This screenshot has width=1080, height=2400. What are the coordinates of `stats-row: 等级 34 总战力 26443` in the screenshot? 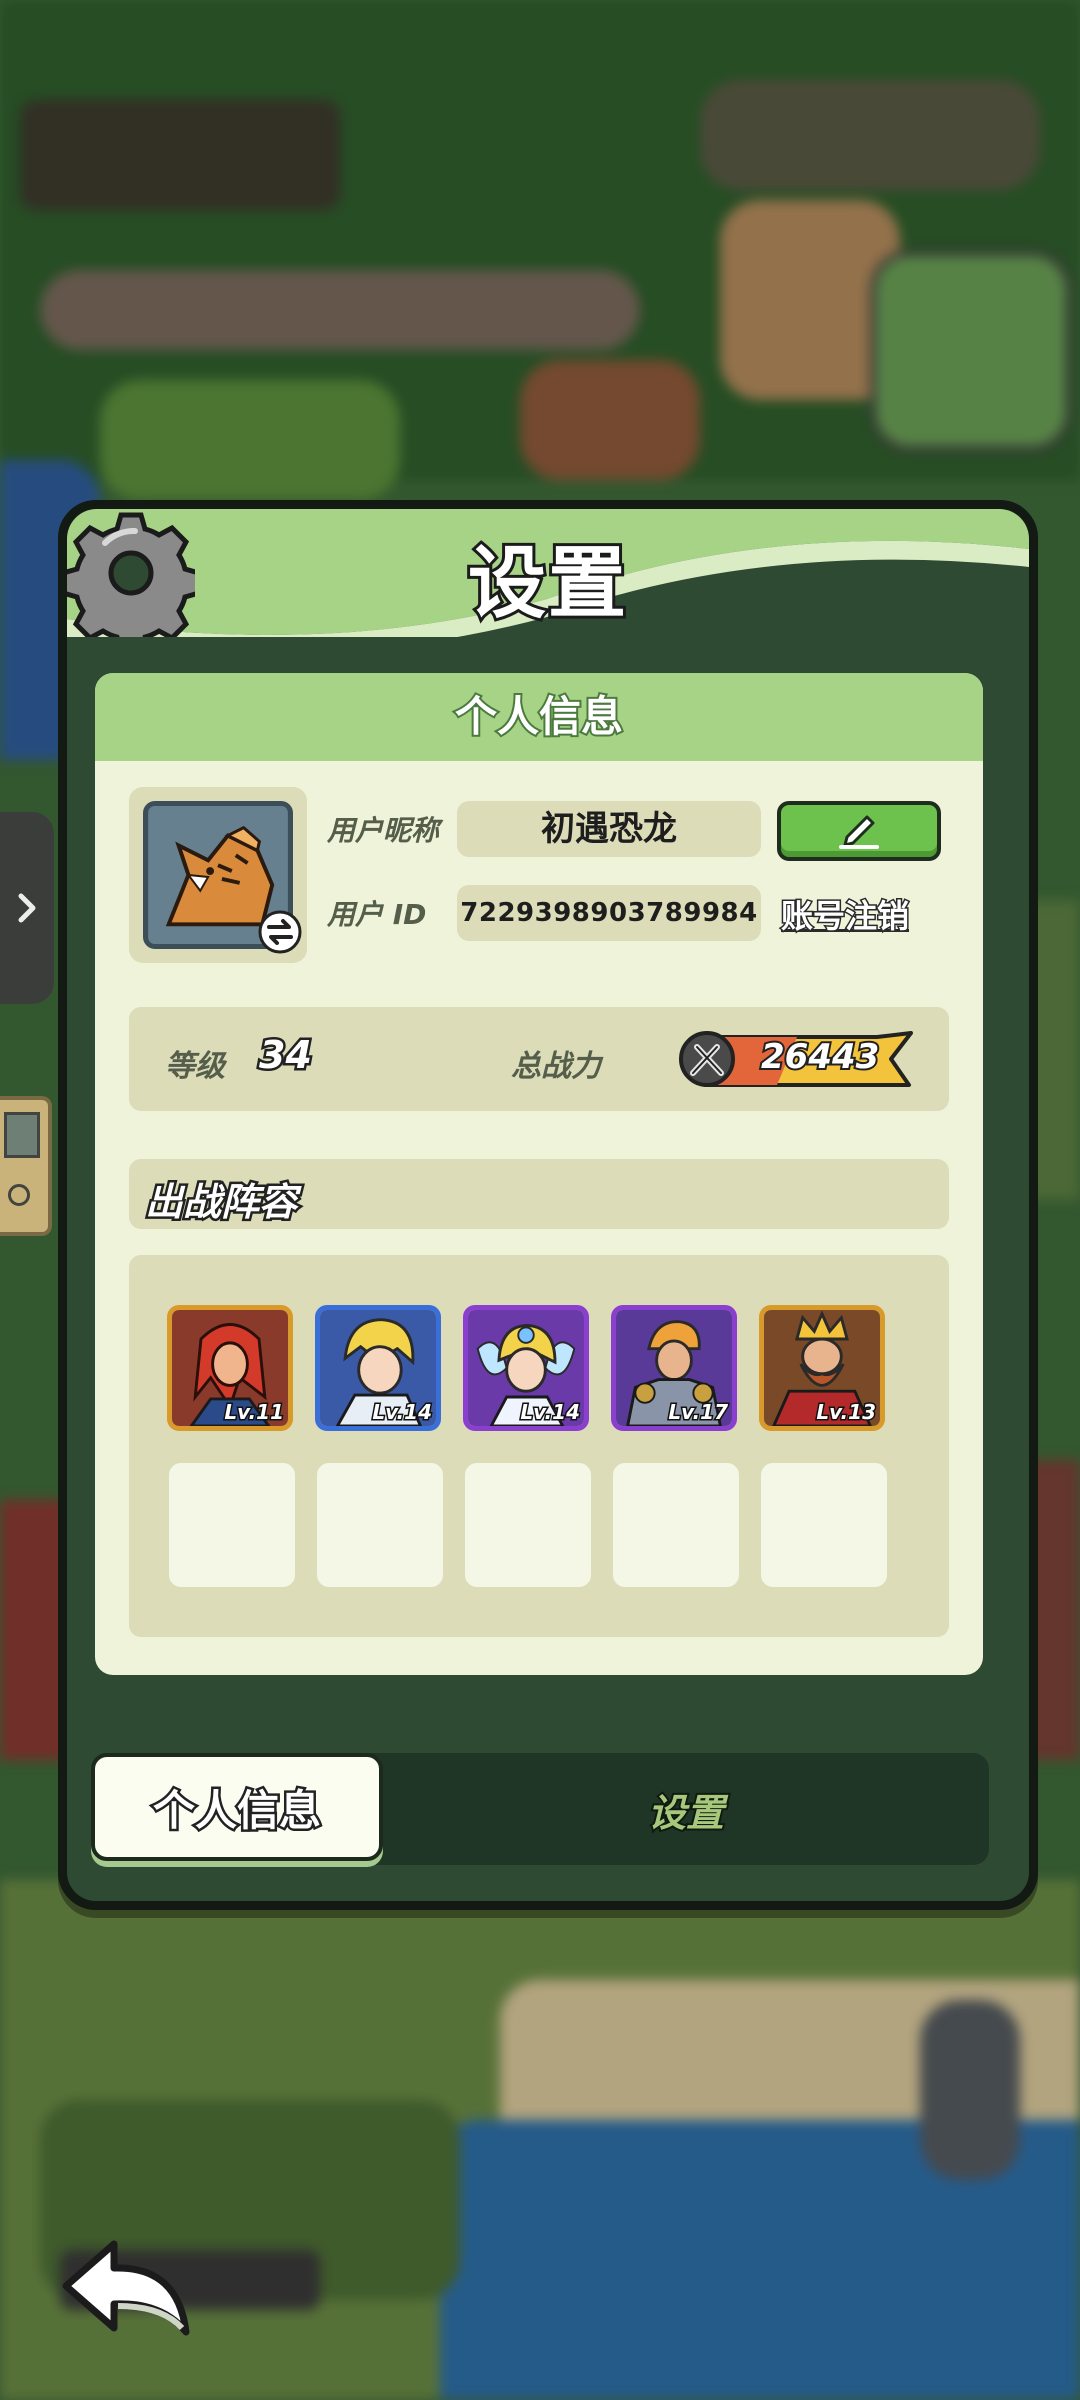 It's located at (539, 1059).